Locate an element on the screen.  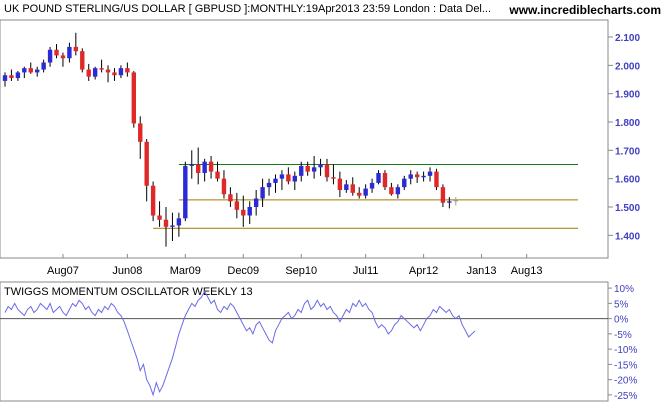
price-x-tick-label: Mar09 is located at coordinates (185, 271).